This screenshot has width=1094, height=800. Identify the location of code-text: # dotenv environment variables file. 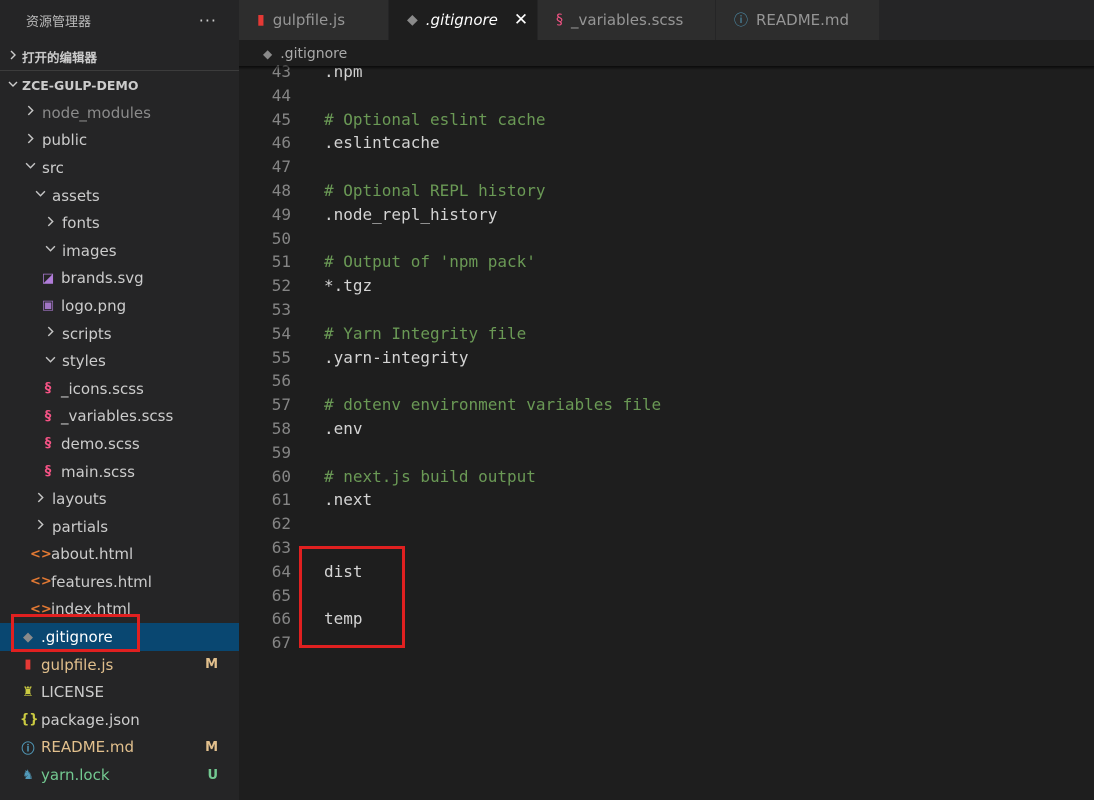
(493, 405).